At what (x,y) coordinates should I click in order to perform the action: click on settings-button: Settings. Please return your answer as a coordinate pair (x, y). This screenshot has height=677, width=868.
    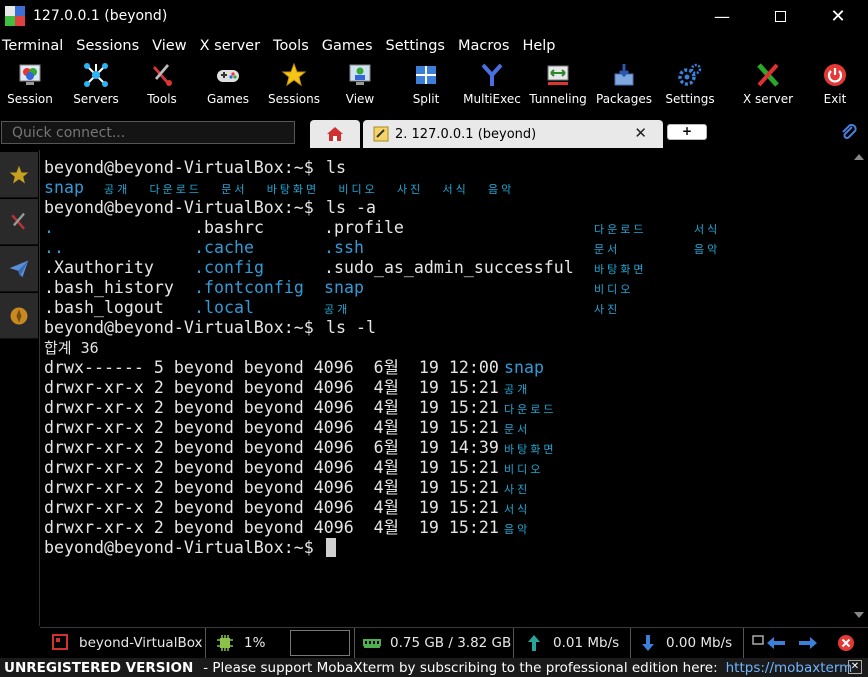
    Looking at the image, I should click on (690, 84).